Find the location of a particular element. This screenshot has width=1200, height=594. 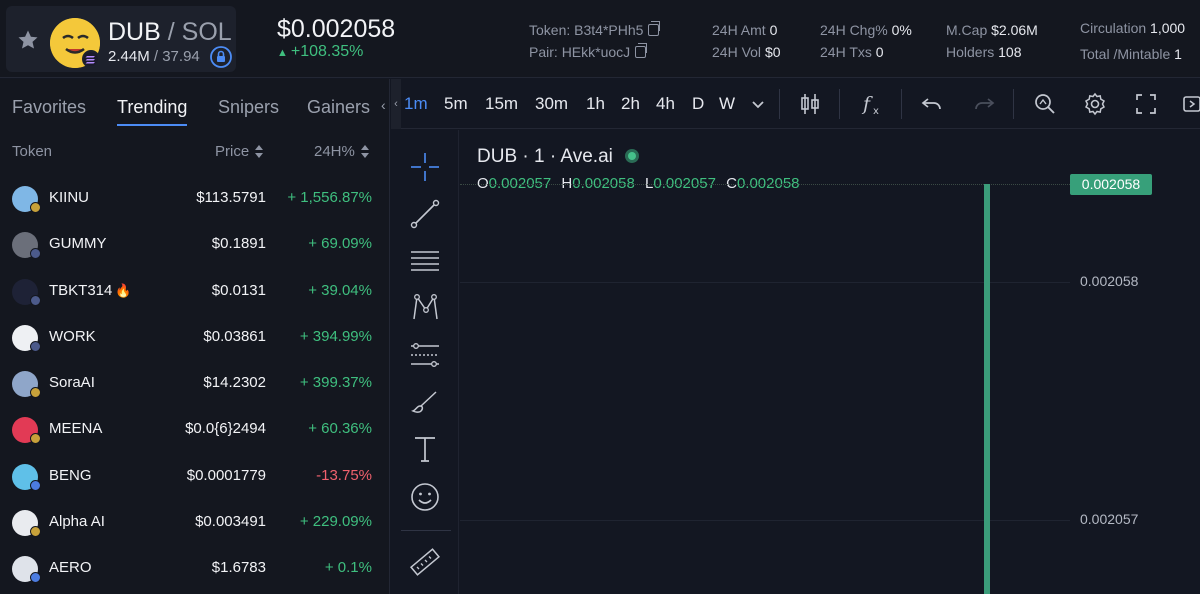

list-item: Alpha AI $0.003491 + 229.09% is located at coordinates (195, 524).